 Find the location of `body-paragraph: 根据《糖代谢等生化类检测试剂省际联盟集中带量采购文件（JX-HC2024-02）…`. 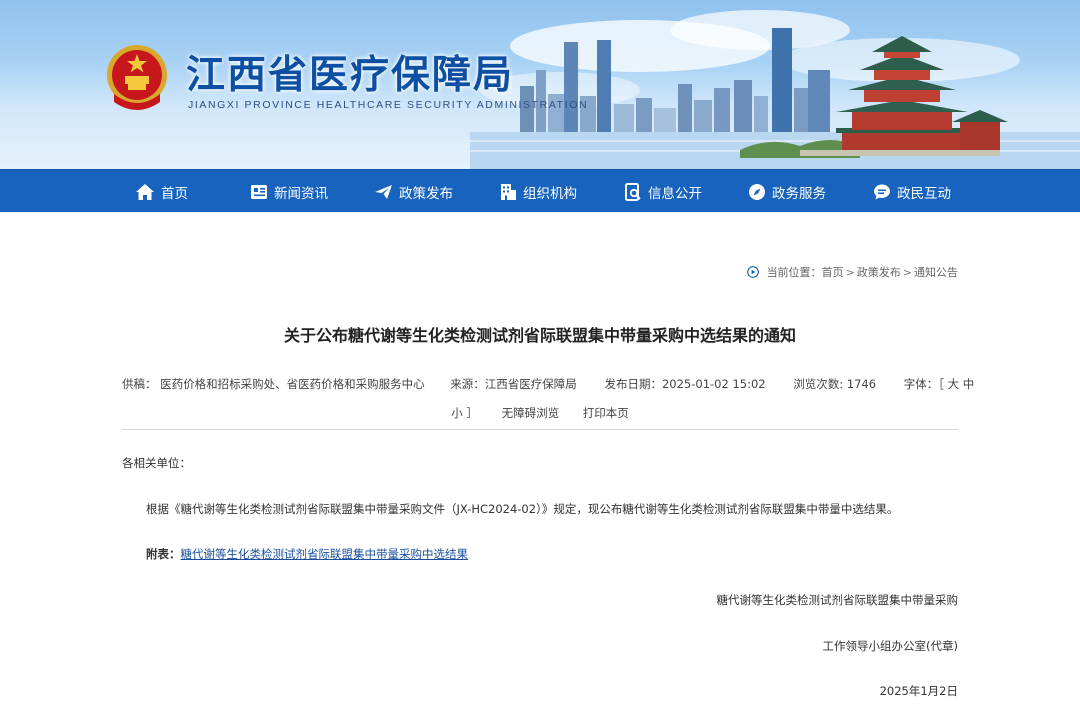

body-paragraph: 根据《糖代谢等生化类检测试剂省际联盟集中带量采购文件（JX-HC2024-02）… is located at coordinates (522, 509).